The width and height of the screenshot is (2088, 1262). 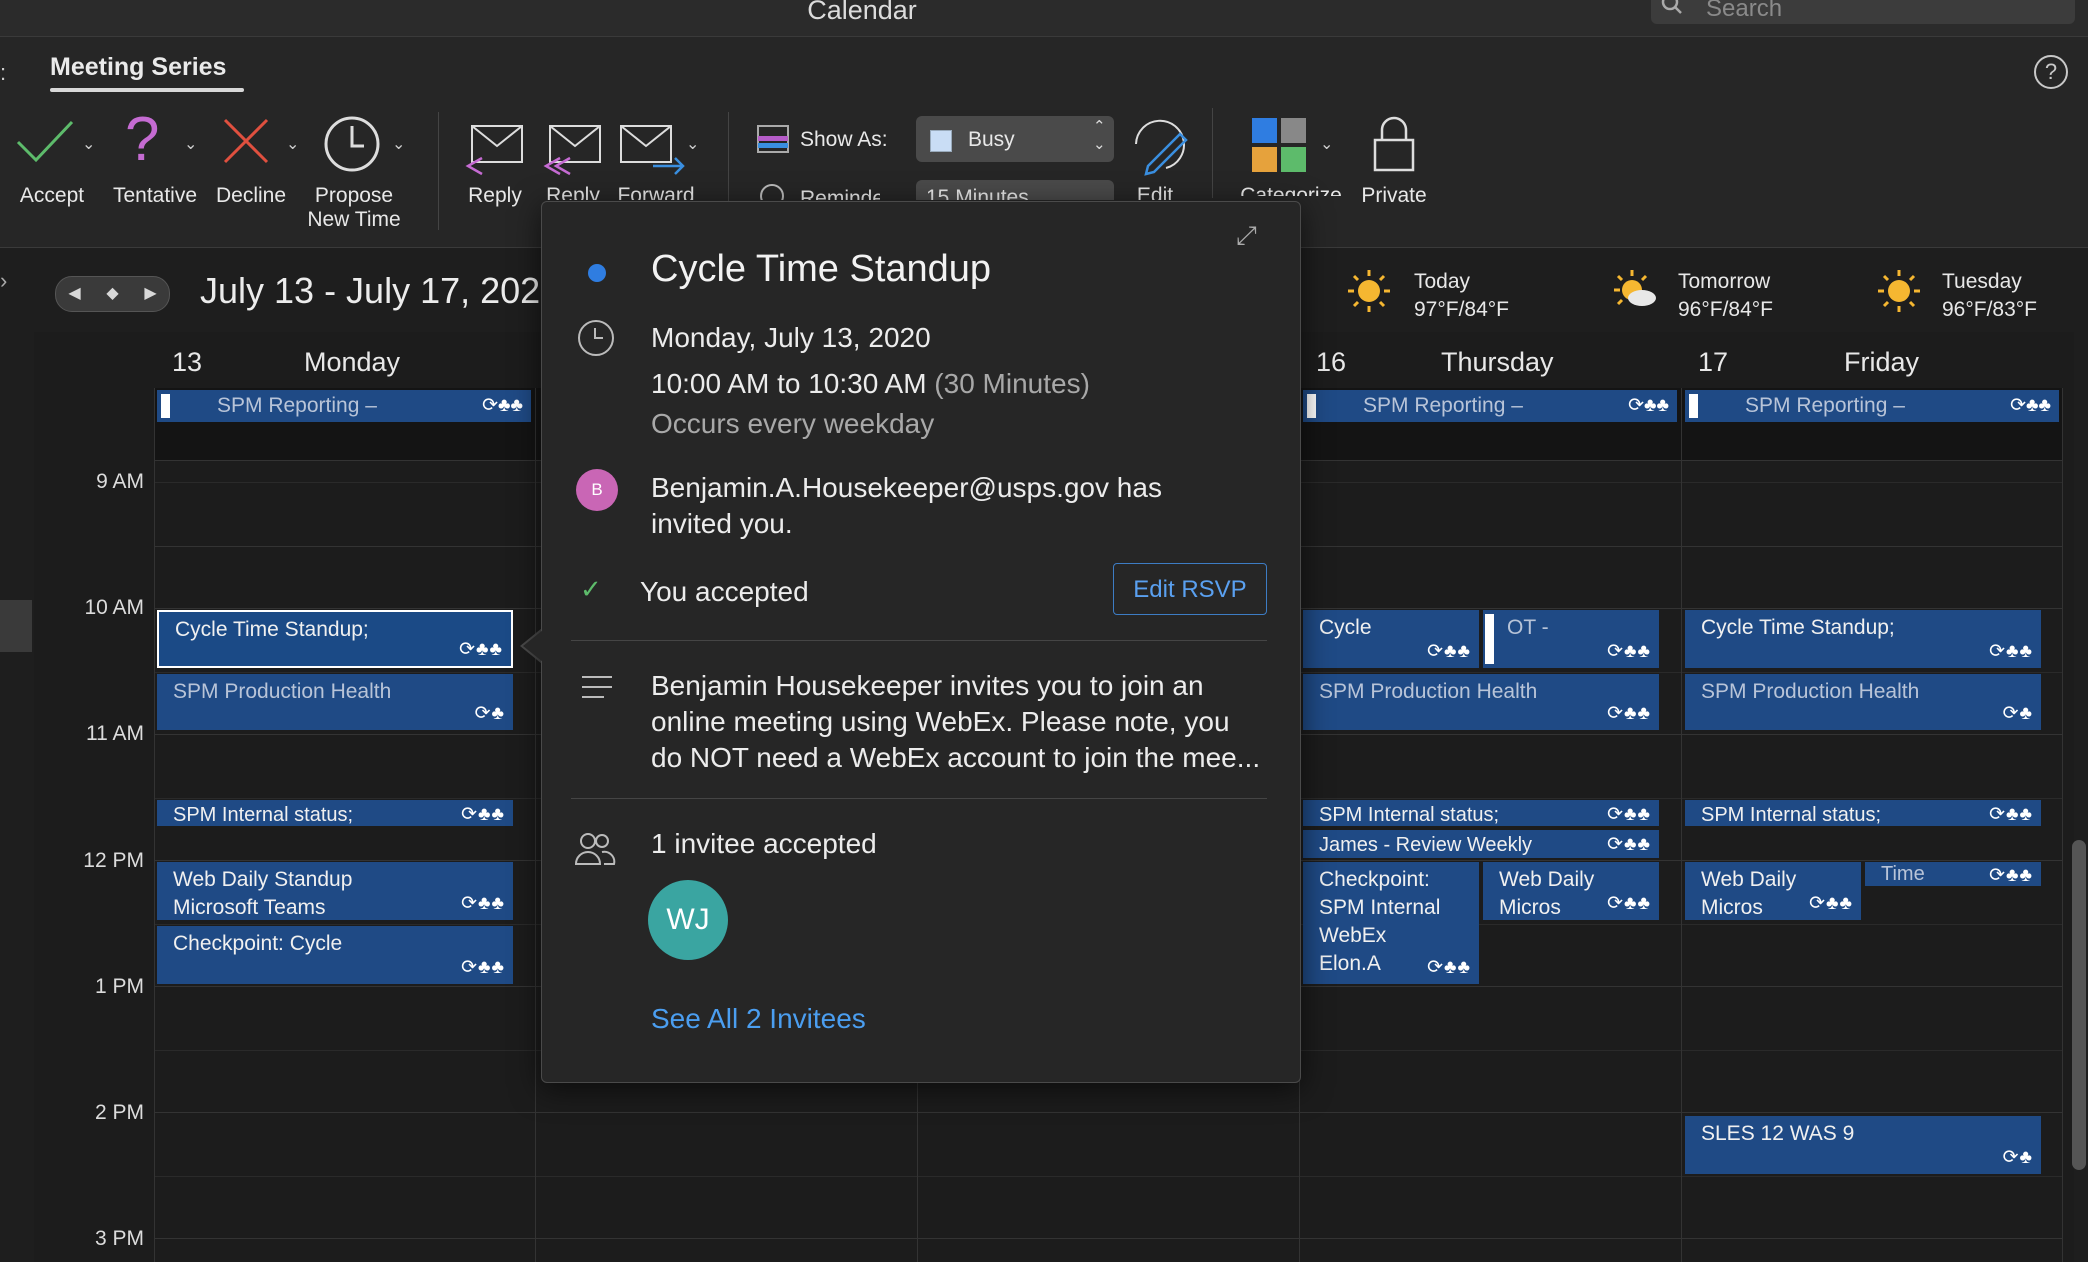 I want to click on reminder-select: 15 Minutes, so click(x=1015, y=190).